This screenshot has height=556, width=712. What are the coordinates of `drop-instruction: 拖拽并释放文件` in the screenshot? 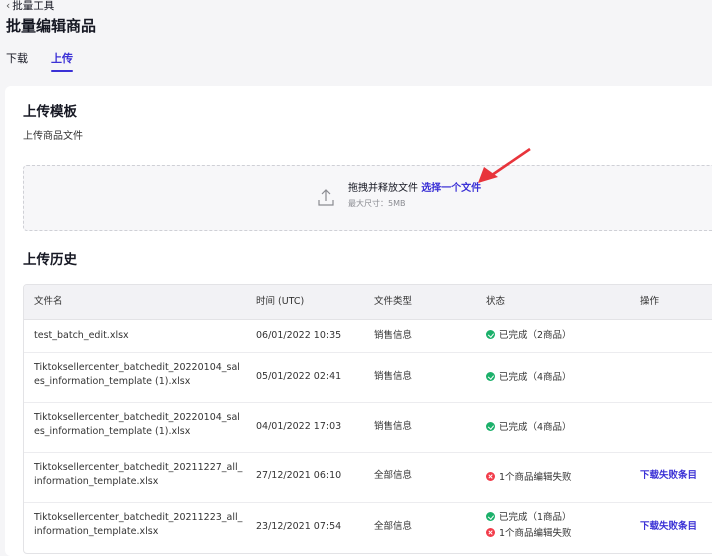 It's located at (383, 188).